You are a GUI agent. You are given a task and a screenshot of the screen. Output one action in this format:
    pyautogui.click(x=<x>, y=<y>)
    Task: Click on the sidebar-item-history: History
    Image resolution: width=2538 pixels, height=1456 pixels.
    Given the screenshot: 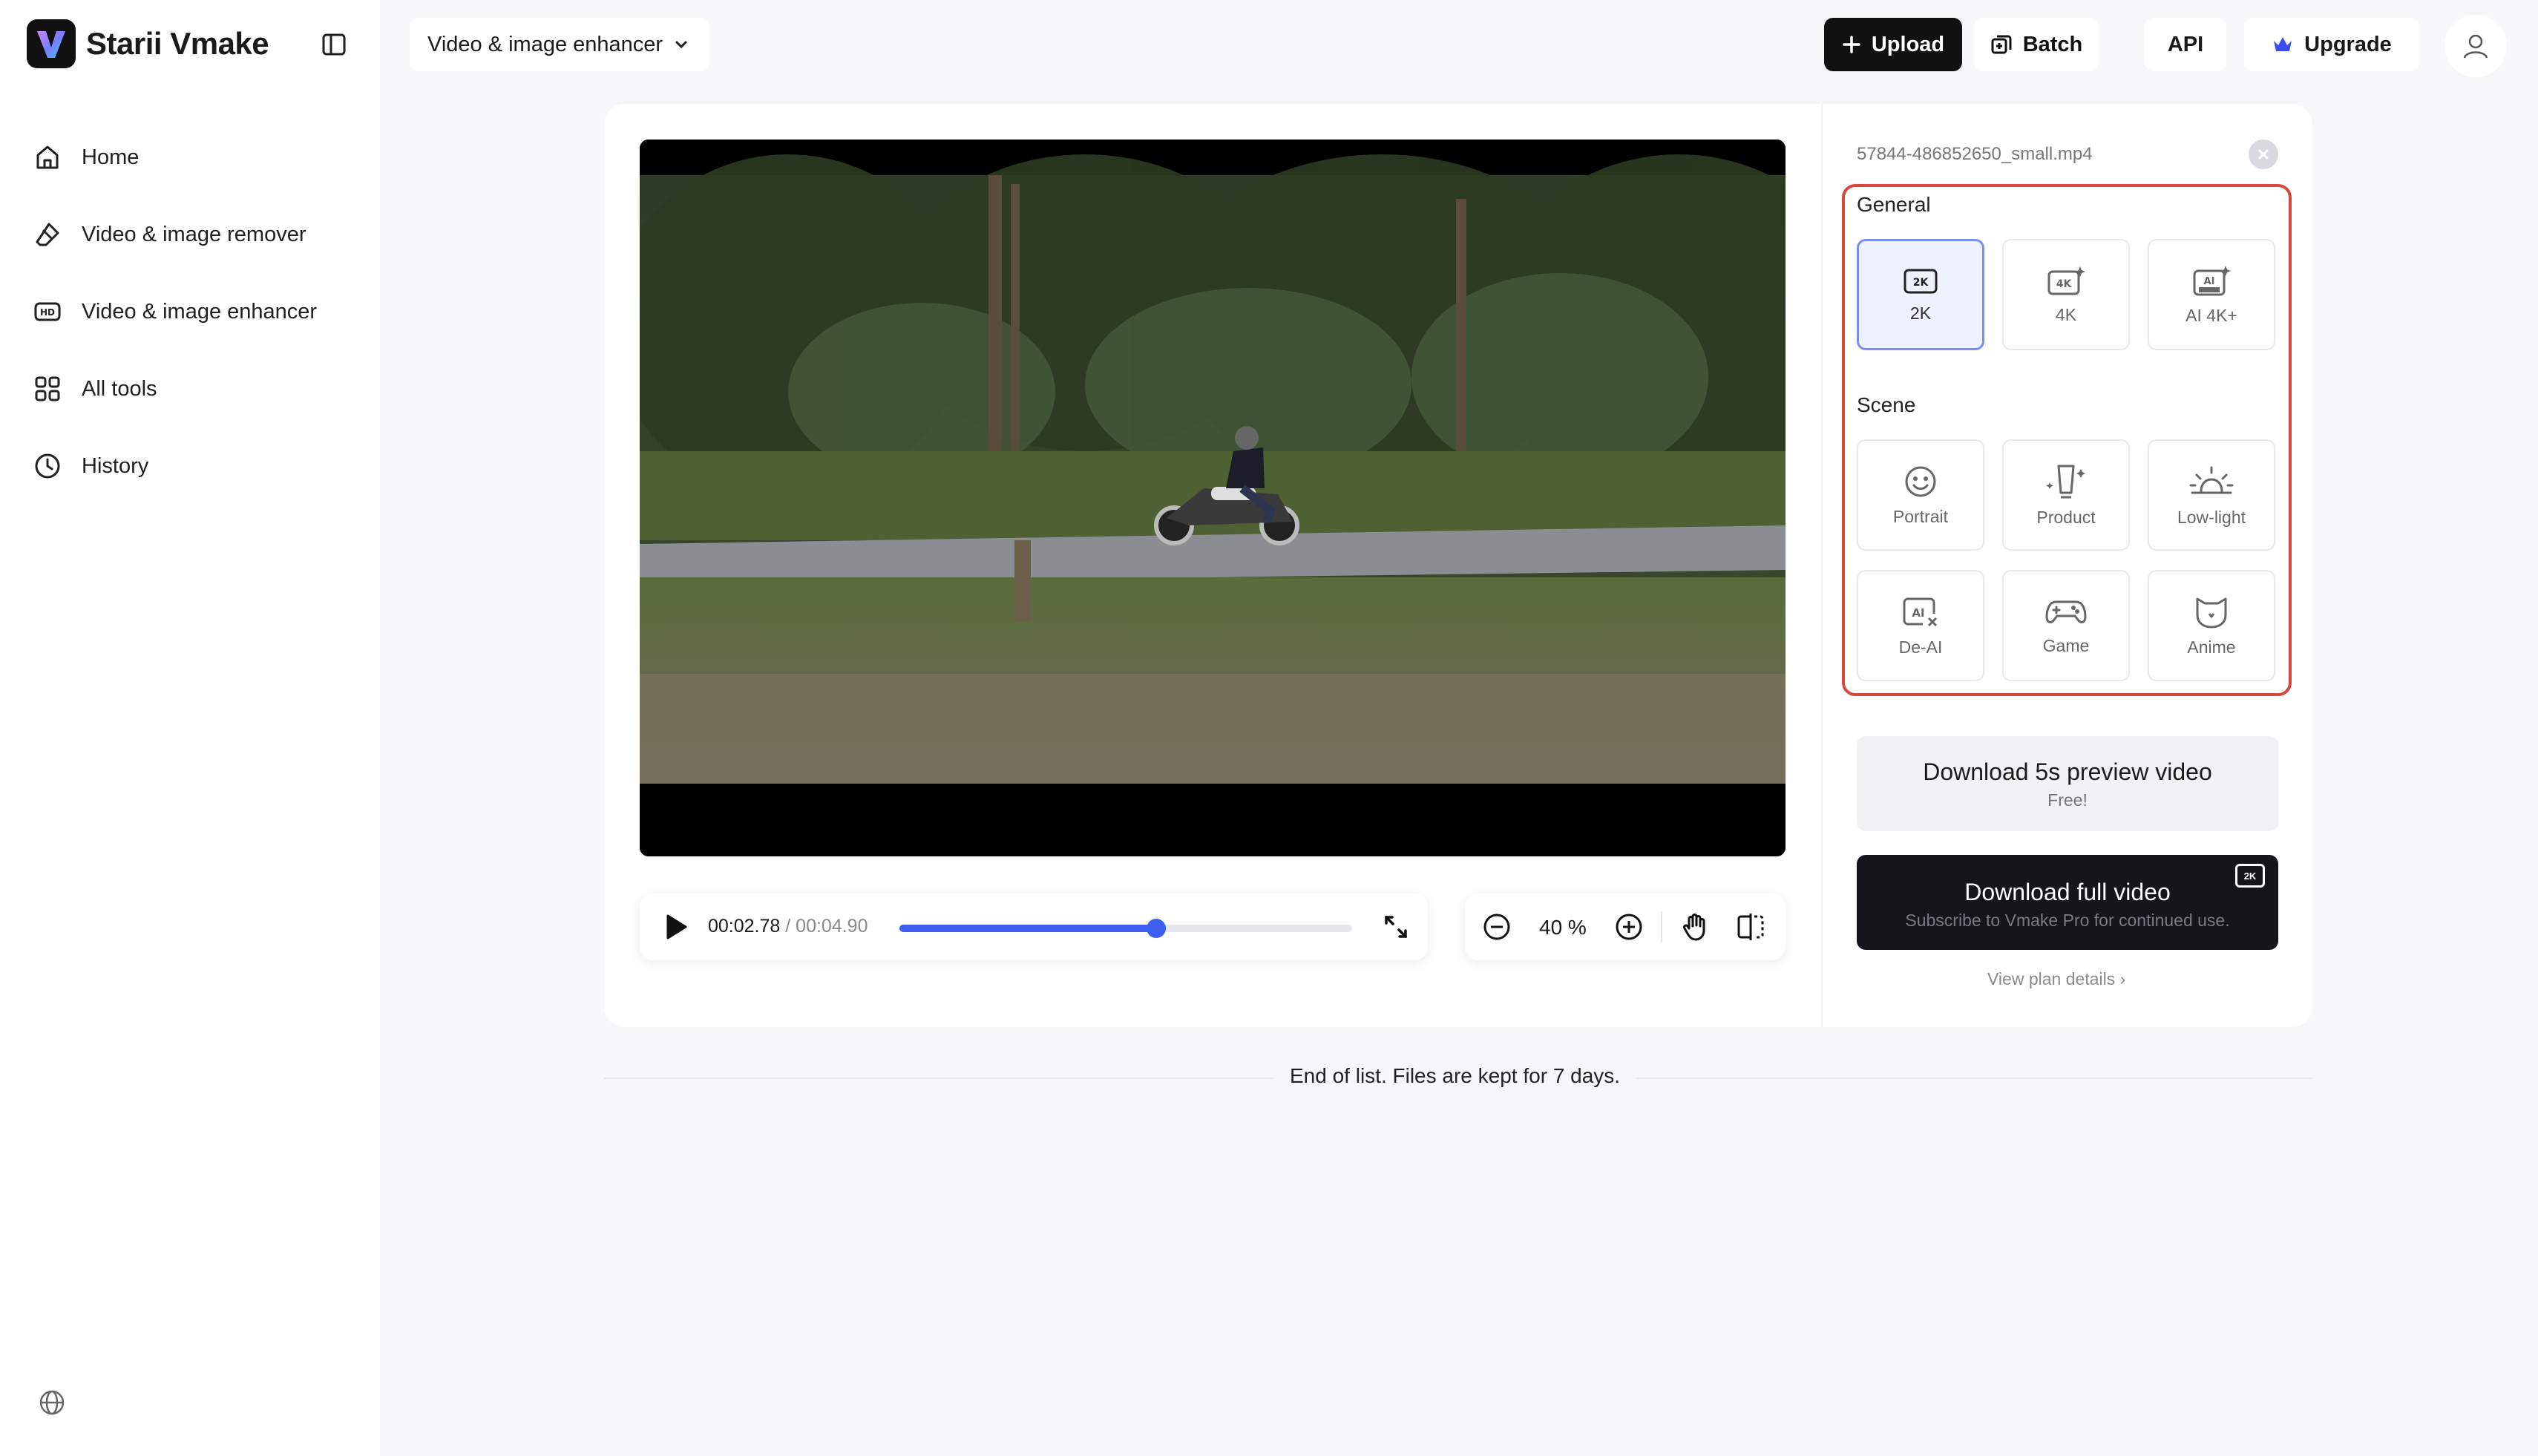 What is the action you would take?
    pyautogui.click(x=175, y=466)
    